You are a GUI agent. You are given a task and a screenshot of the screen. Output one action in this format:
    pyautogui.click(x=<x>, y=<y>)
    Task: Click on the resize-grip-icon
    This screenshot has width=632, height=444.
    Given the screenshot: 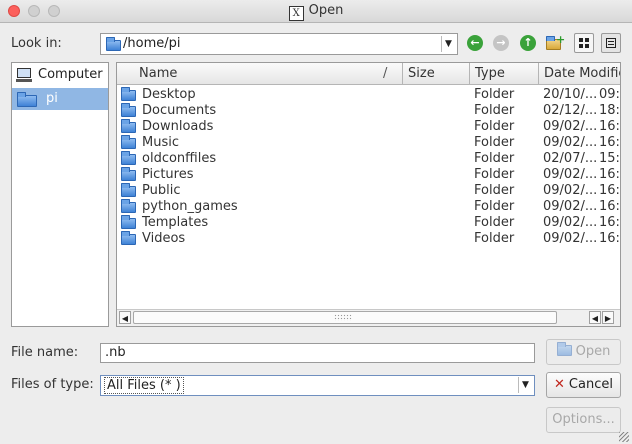 What is the action you would take?
    pyautogui.click(x=624, y=437)
    